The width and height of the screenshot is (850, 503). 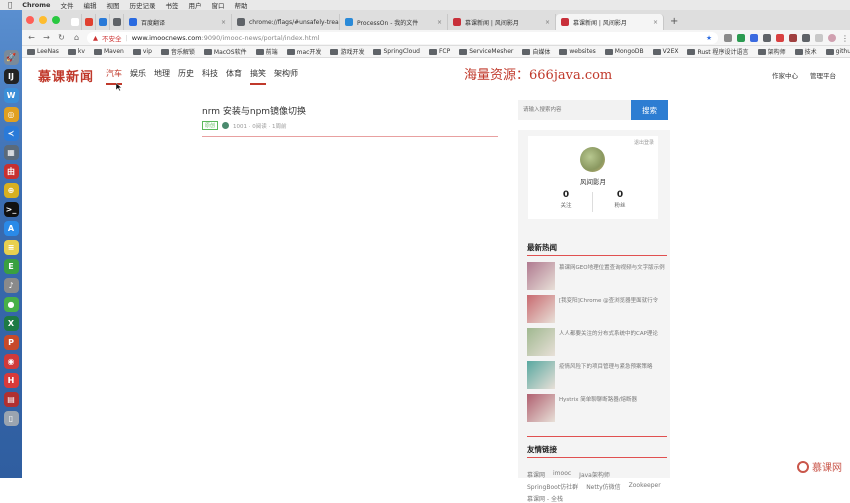 I want to click on author-avatar, so click(x=226, y=125).